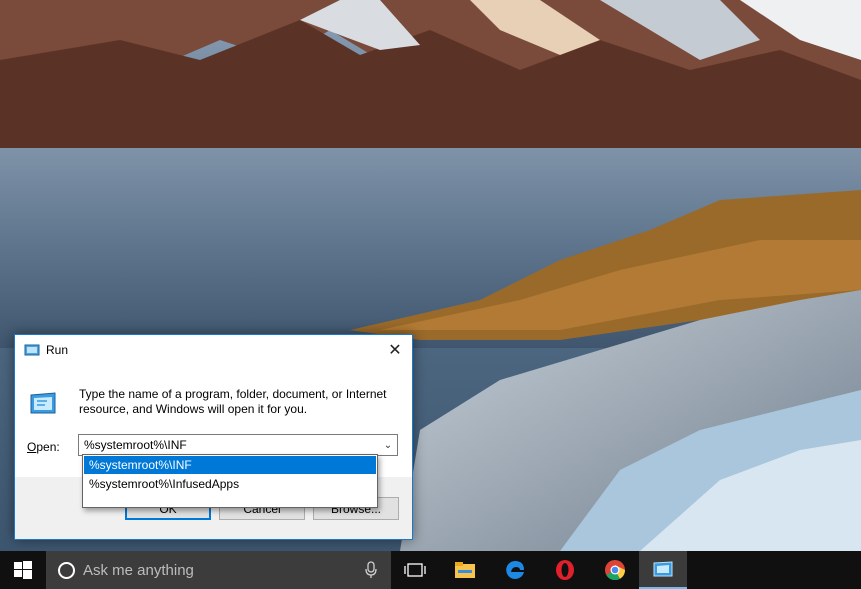 The image size is (861, 589). Describe the element at coordinates (218, 570) in the screenshot. I see `search-box: Ask me anything` at that location.